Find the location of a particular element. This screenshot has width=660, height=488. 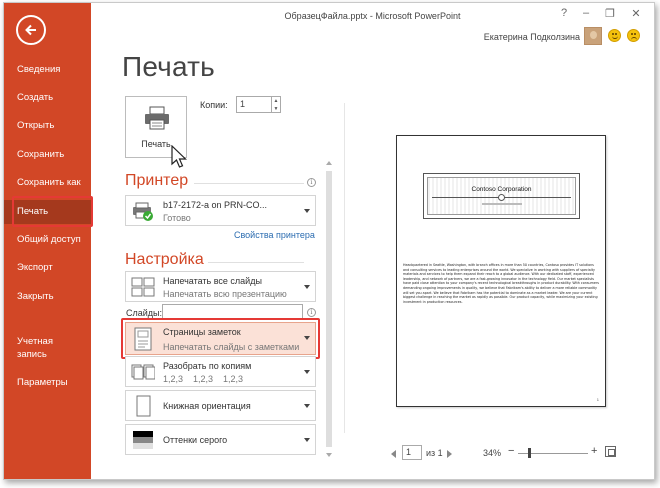

minimize-button: – is located at coordinates (586, 13).